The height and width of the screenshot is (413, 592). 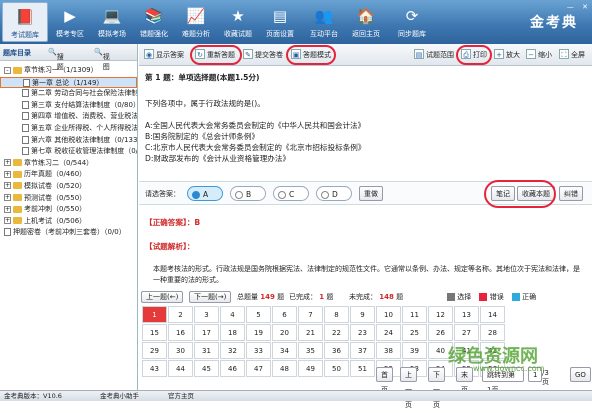 I want to click on nav-9: 🏠 返回主页, so click(x=366, y=22).